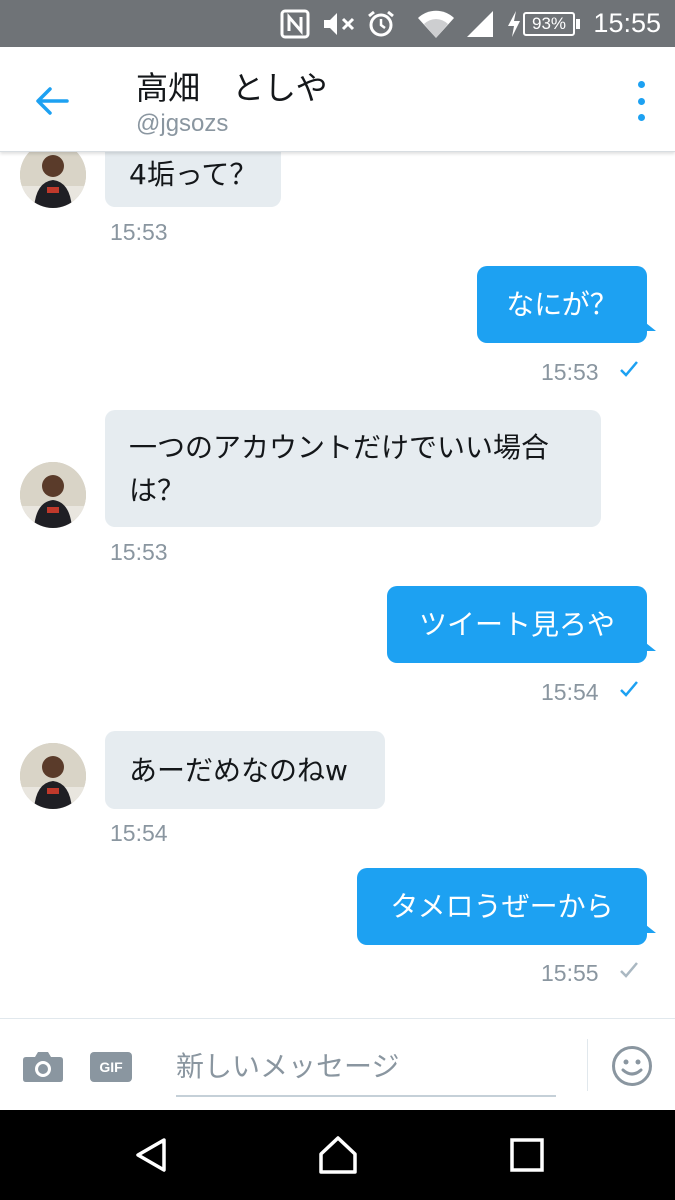 The height and width of the screenshot is (1200, 675). Describe the element at coordinates (182, 123) in the screenshot. I see `contact-handle: @jgsozs` at that location.